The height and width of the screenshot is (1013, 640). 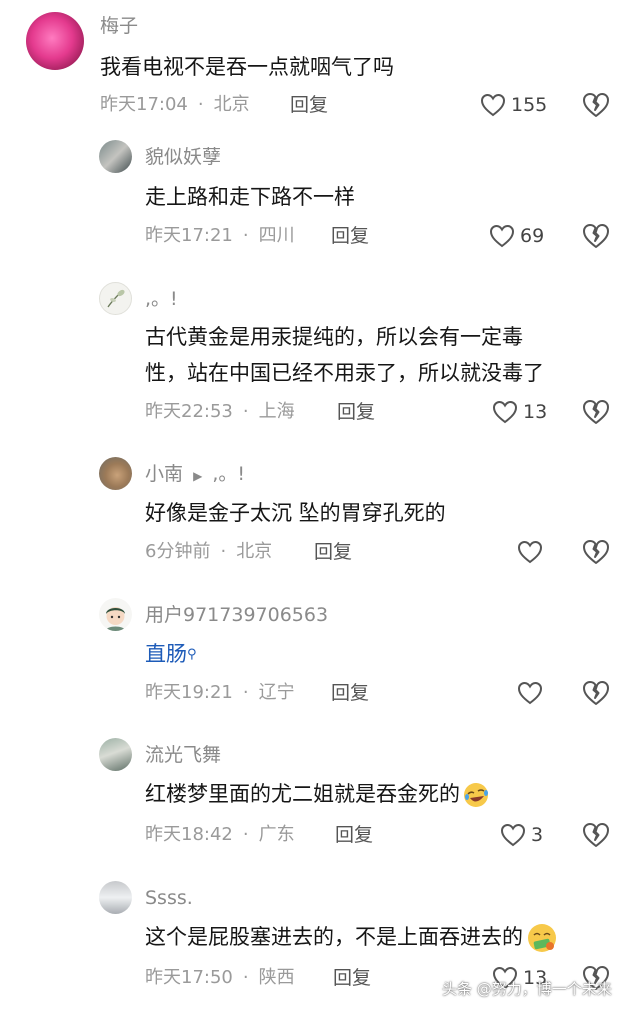 I want to click on like-button: 69, so click(x=516, y=236).